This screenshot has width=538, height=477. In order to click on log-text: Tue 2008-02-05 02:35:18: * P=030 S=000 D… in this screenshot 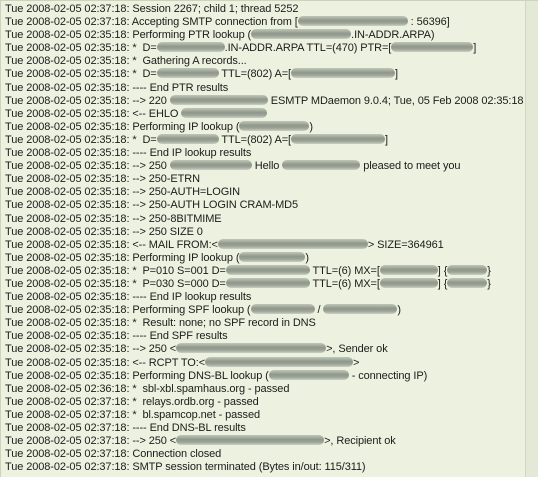, I will do `click(115, 283)`.